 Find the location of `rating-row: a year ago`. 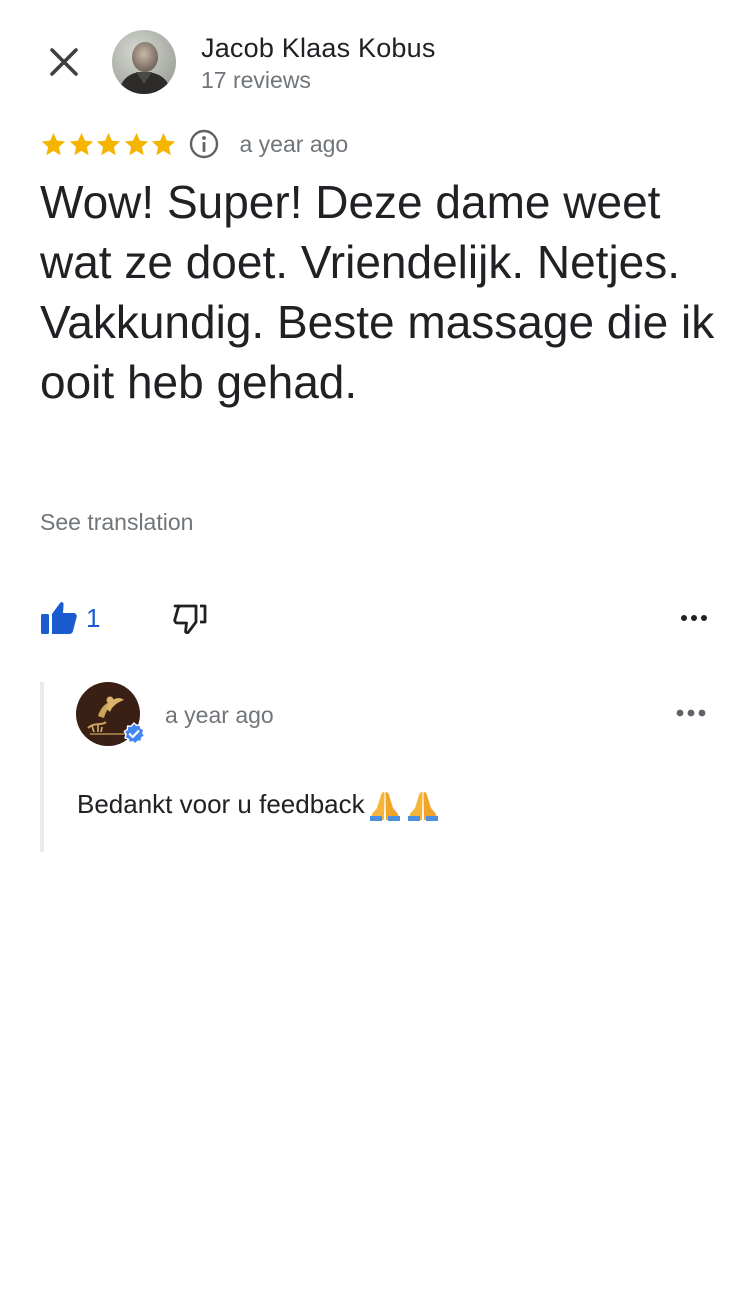

rating-row: a year ago is located at coordinates (194, 144).